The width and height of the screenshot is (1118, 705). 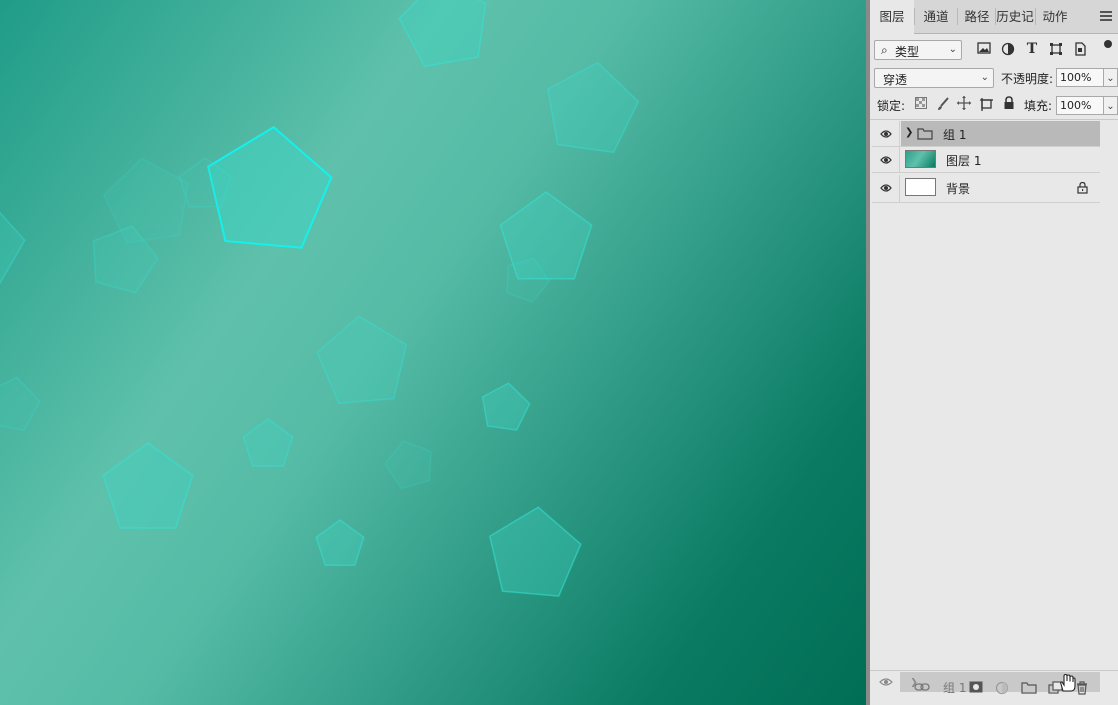 I want to click on layer-row-layer-1: 图层 1, so click(x=986, y=160).